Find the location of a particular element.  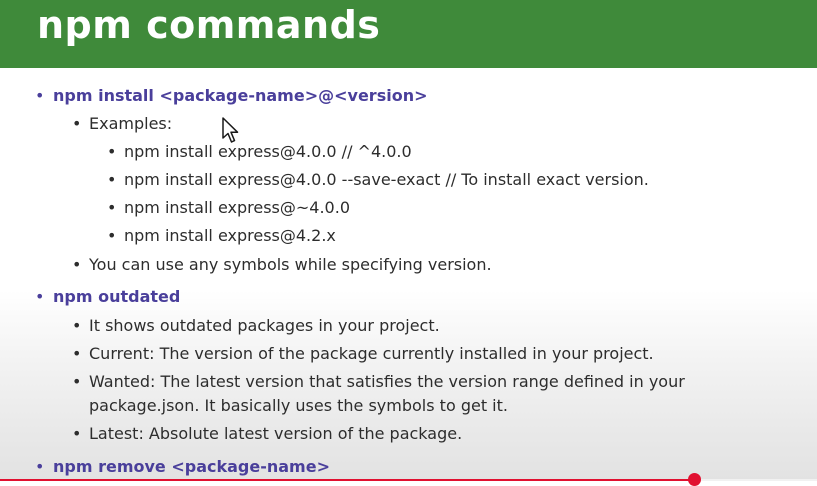

list-item: • npm install express@4.0.0 // ^4.0.0 is located at coordinates (259, 151).